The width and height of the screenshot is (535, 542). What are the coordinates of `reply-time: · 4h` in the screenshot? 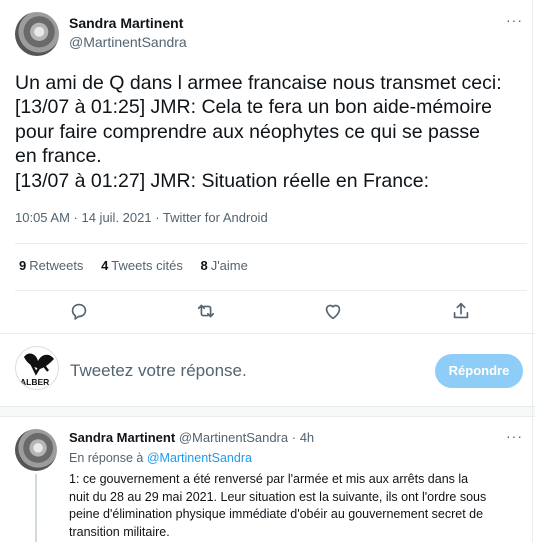 It's located at (303, 437).